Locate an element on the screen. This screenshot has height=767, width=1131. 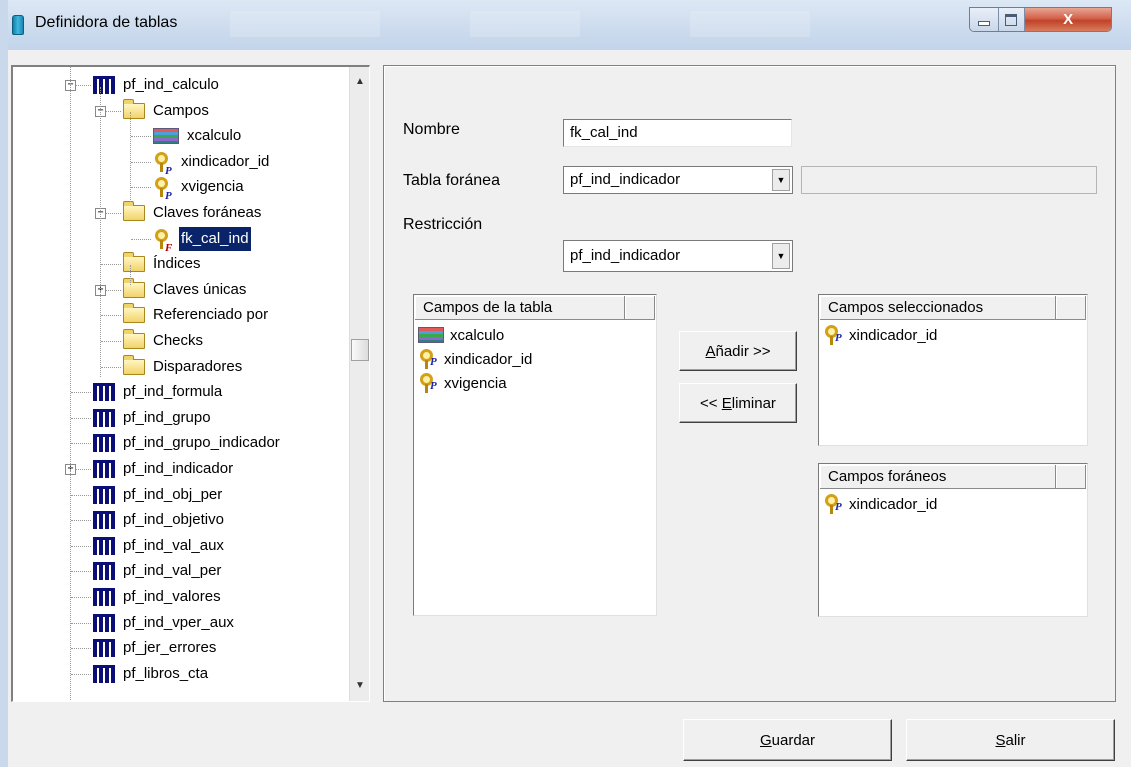
list-item: xcalculo is located at coordinates (461, 335).